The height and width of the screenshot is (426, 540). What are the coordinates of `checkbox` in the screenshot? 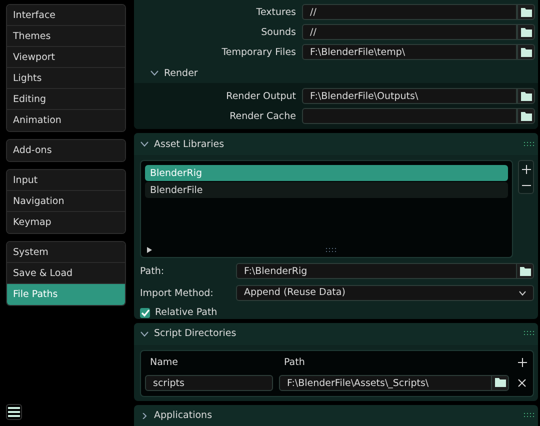 It's located at (145, 313).